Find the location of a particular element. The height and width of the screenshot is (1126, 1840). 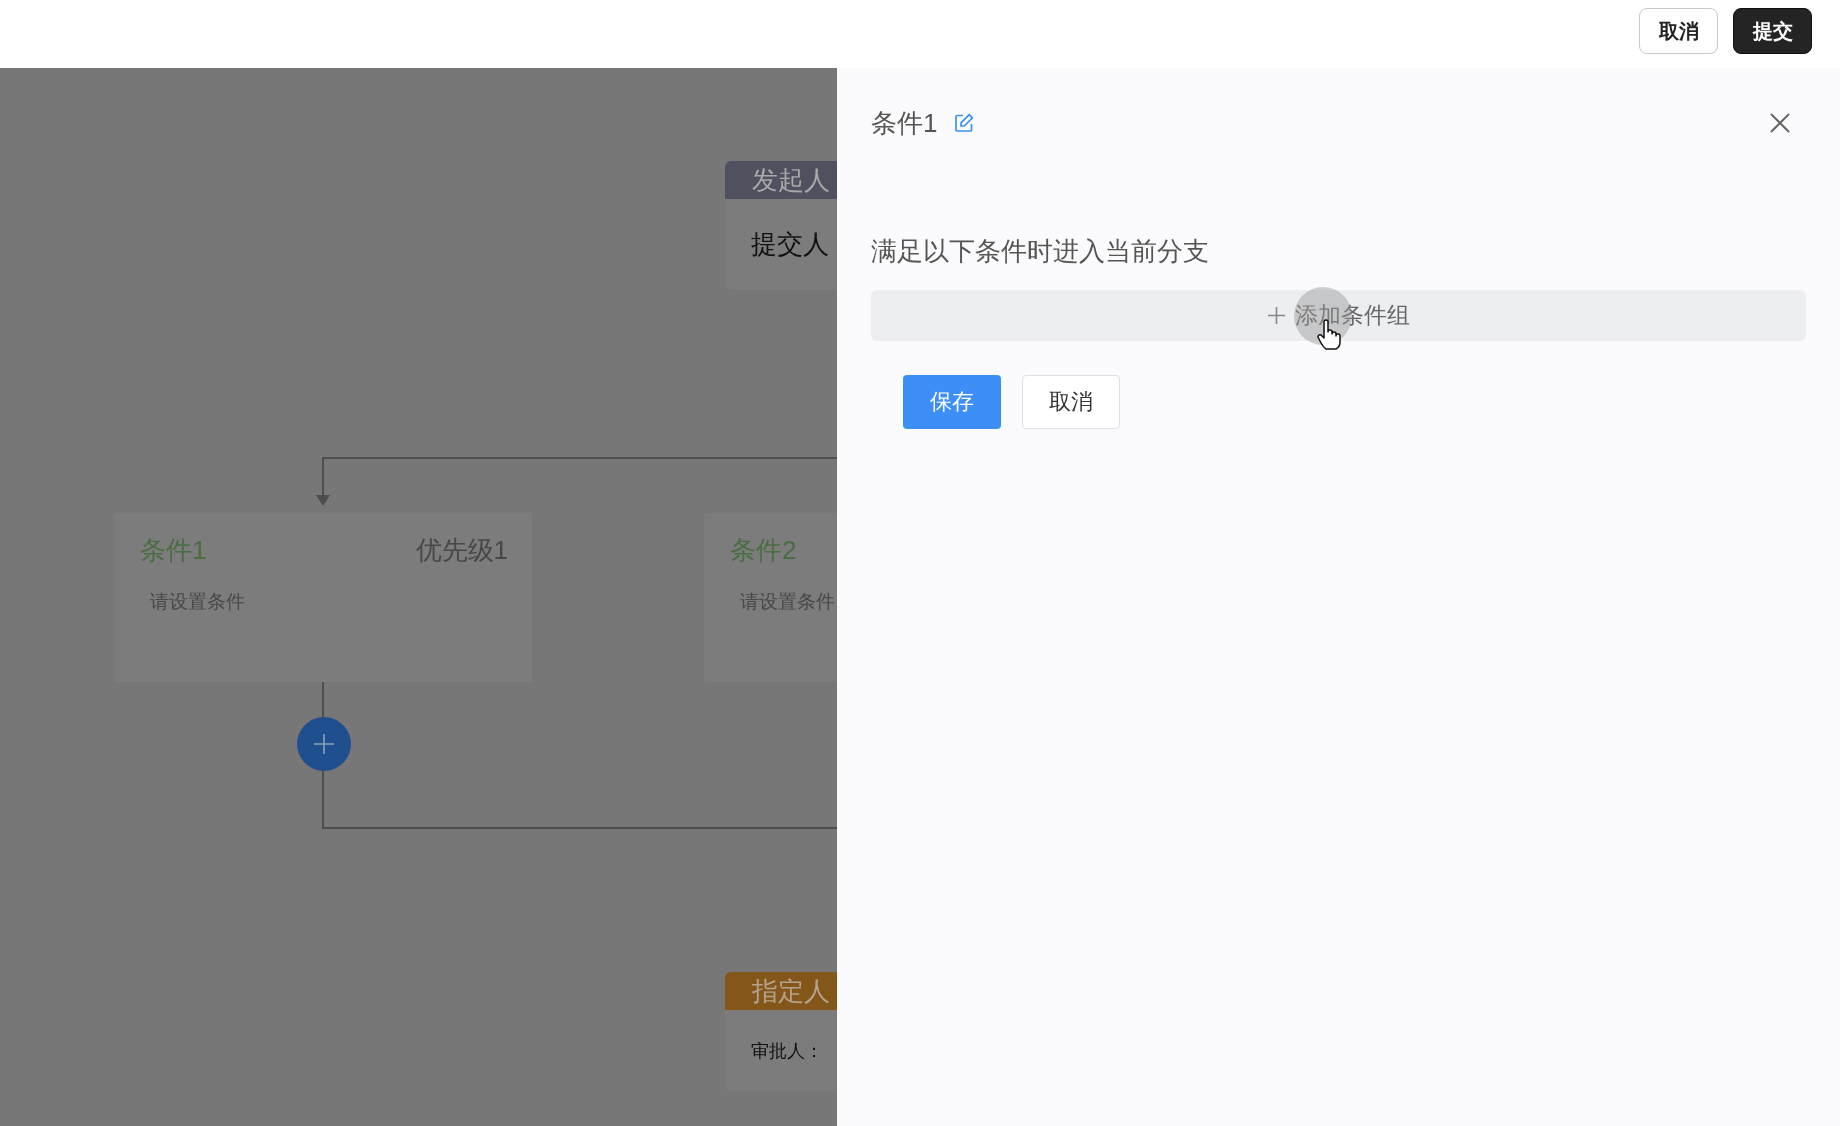

close-icon is located at coordinates (1780, 123).